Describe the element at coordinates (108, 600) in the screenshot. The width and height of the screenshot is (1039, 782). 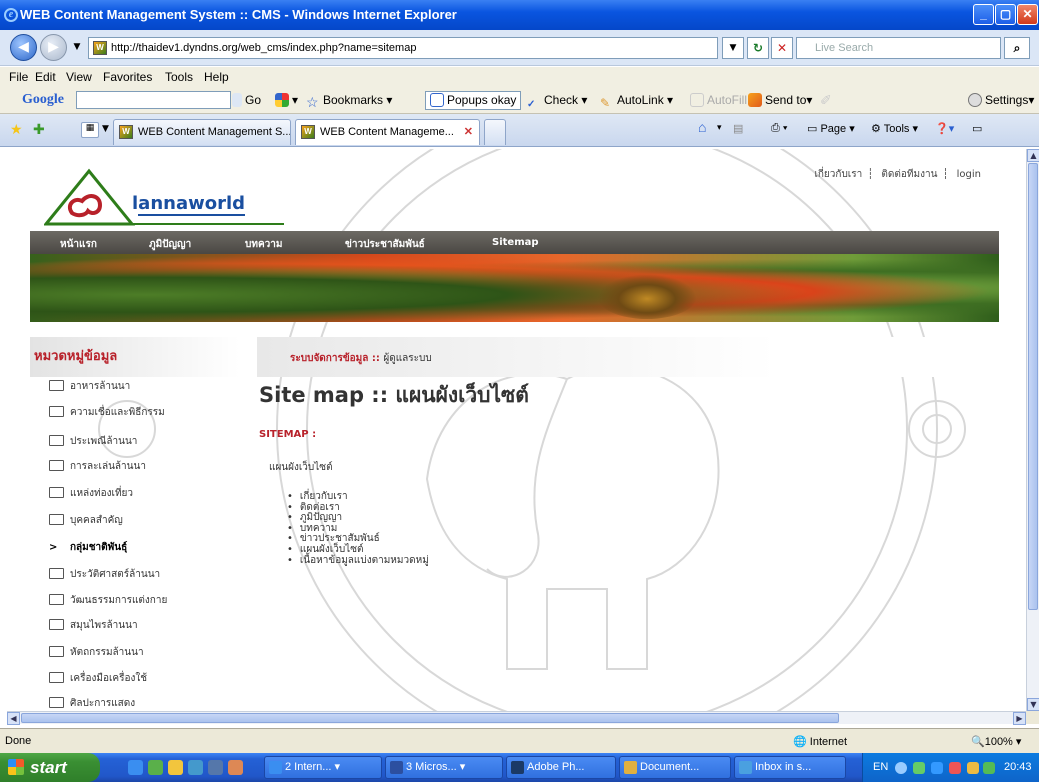
I see `sidebar-item-dress: วัฒนธรรมการแต่งกาย` at that location.